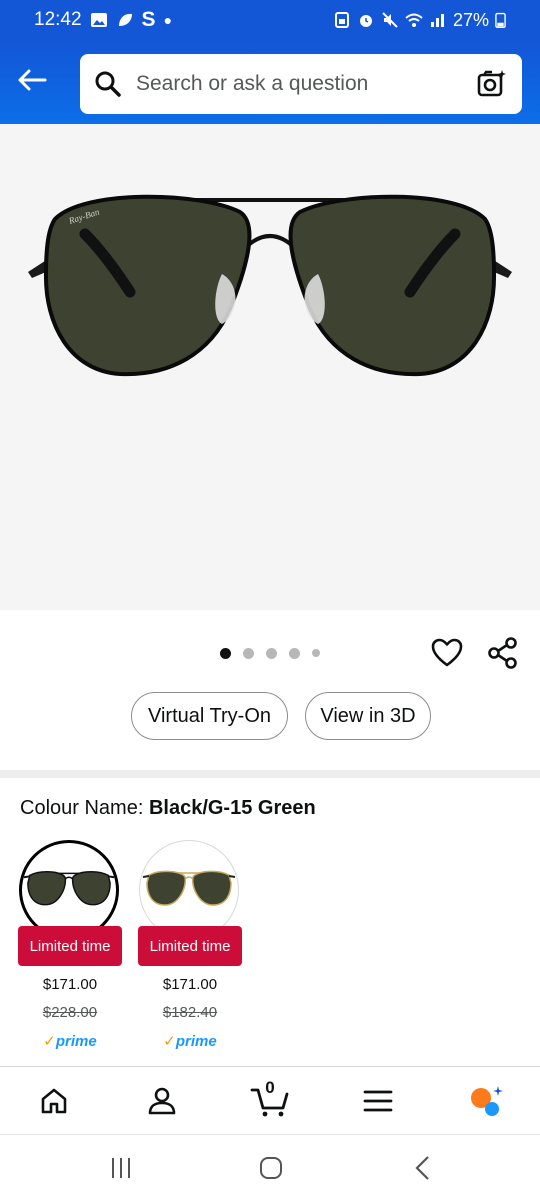 The height and width of the screenshot is (1200, 540). Describe the element at coordinates (437, 20) in the screenshot. I see `signal-icon` at that location.